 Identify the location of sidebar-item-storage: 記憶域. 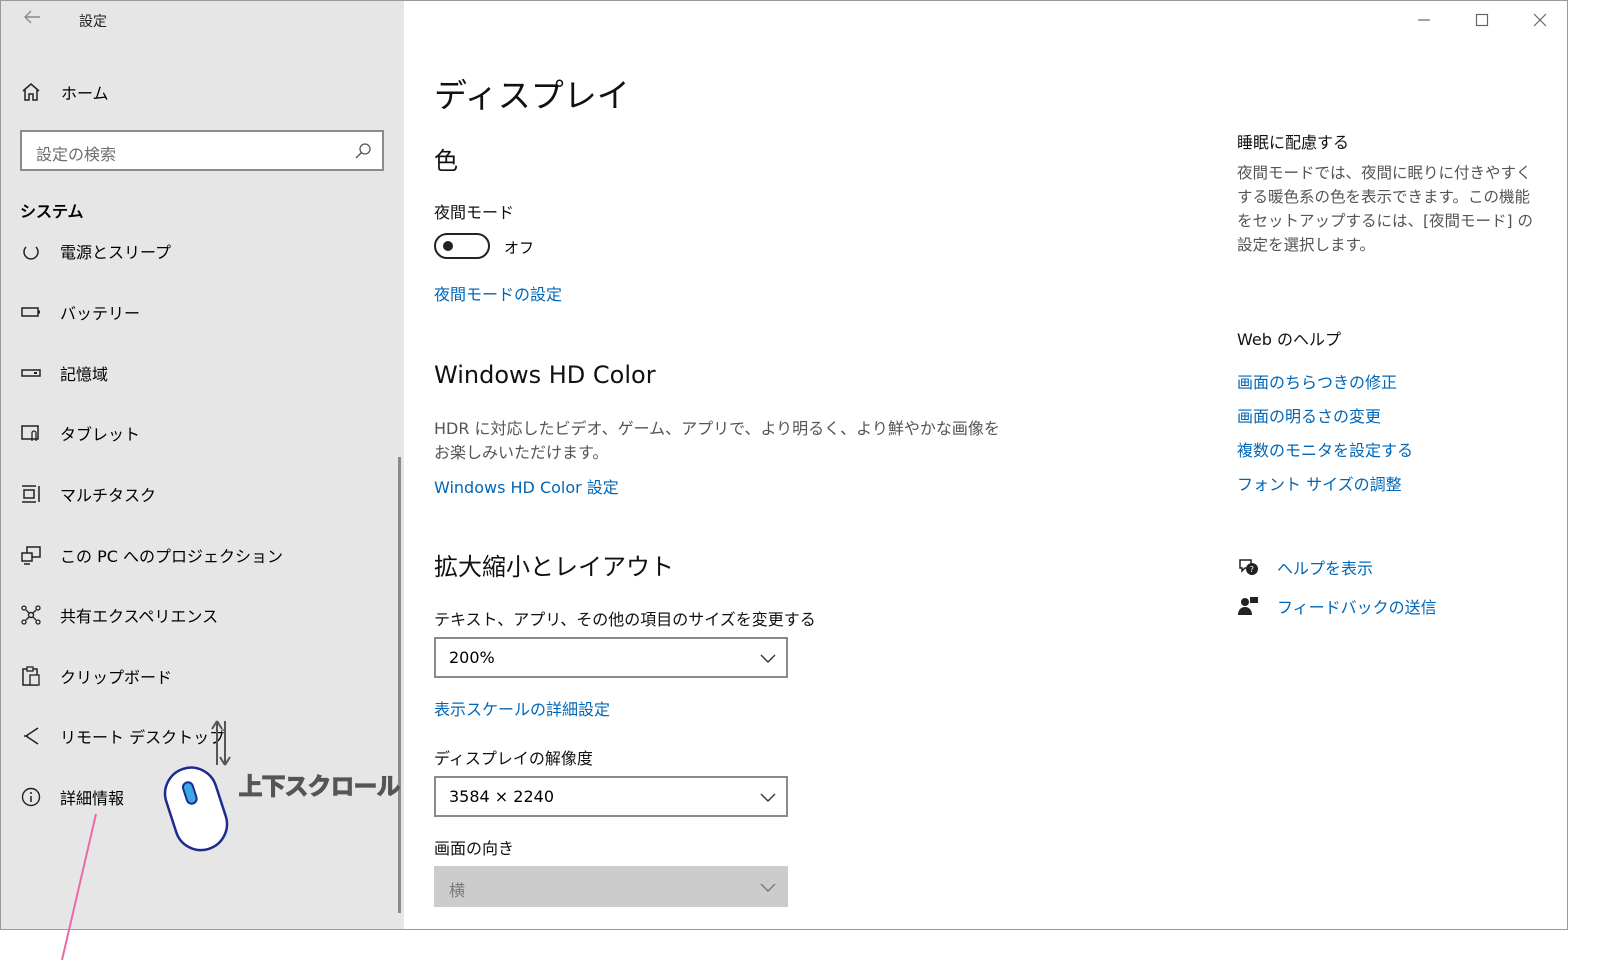
(63, 373).